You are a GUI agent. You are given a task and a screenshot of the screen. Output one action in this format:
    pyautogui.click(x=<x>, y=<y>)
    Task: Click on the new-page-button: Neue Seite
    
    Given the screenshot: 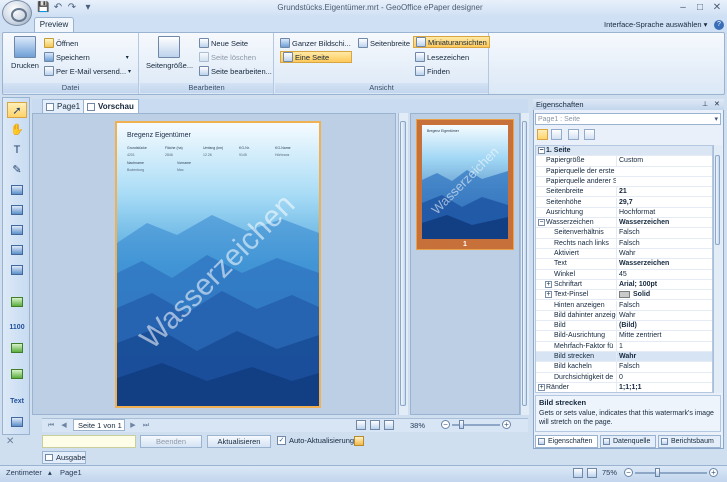 What is the action you would take?
    pyautogui.click(x=223, y=43)
    